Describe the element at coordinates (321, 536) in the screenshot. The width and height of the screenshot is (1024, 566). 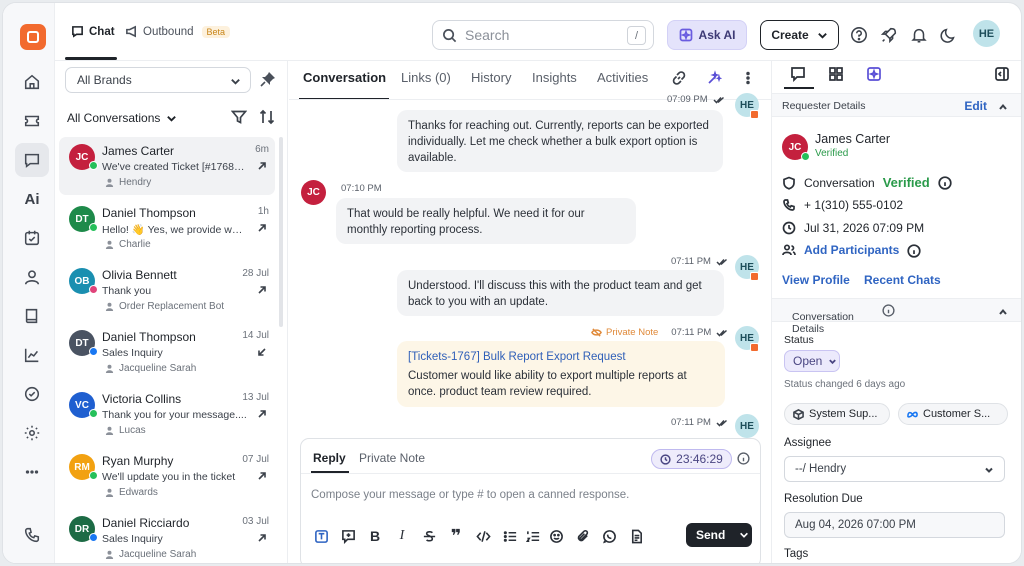
I see `text-format-icon` at that location.